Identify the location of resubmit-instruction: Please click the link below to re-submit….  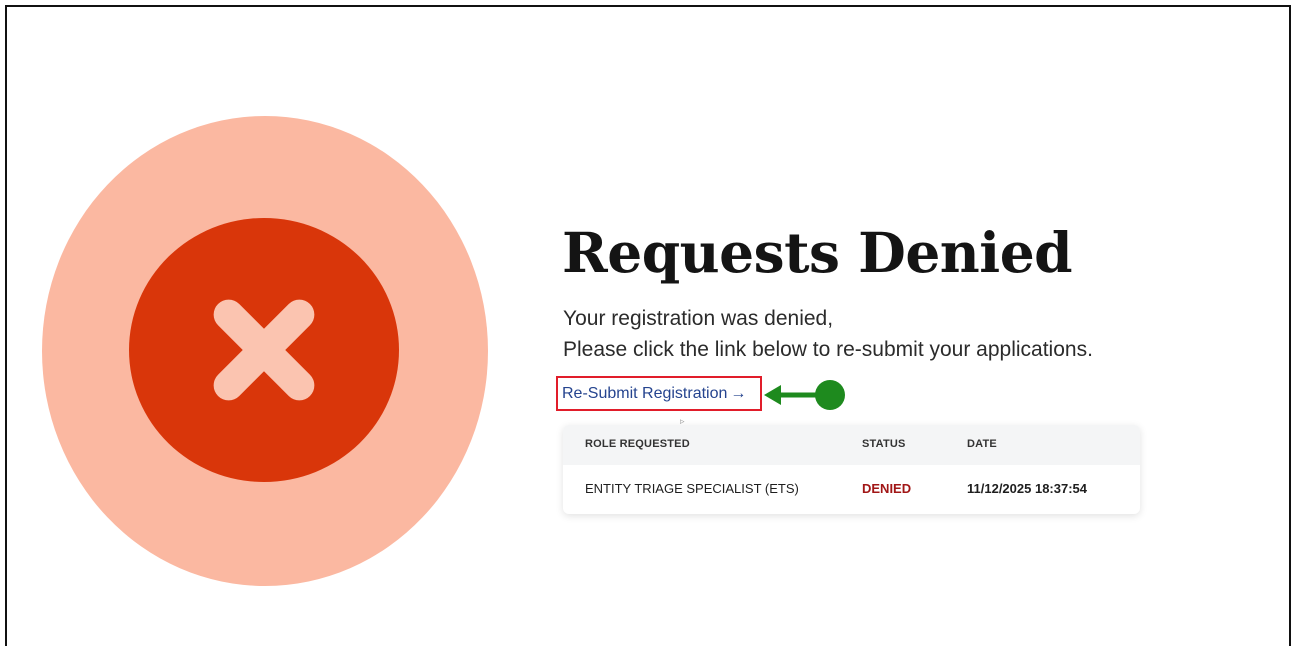
(828, 349).